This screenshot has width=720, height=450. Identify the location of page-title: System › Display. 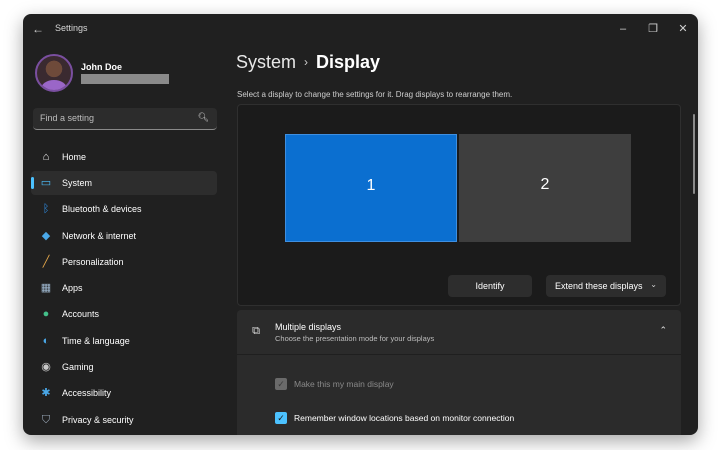
(308, 62).